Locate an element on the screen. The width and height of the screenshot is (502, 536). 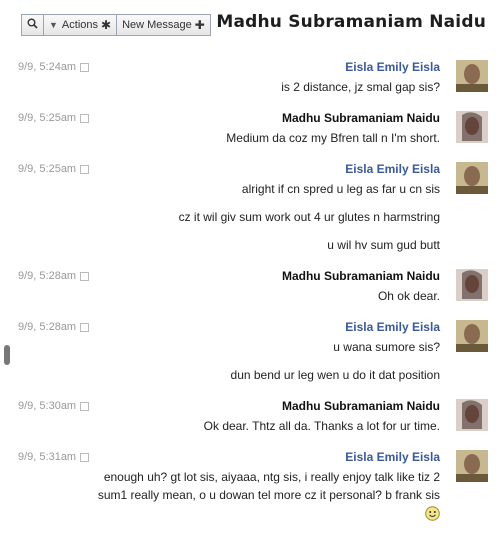
toolbar: ✚ New Message ✱ Actions ▼ is located at coordinates (116, 25).